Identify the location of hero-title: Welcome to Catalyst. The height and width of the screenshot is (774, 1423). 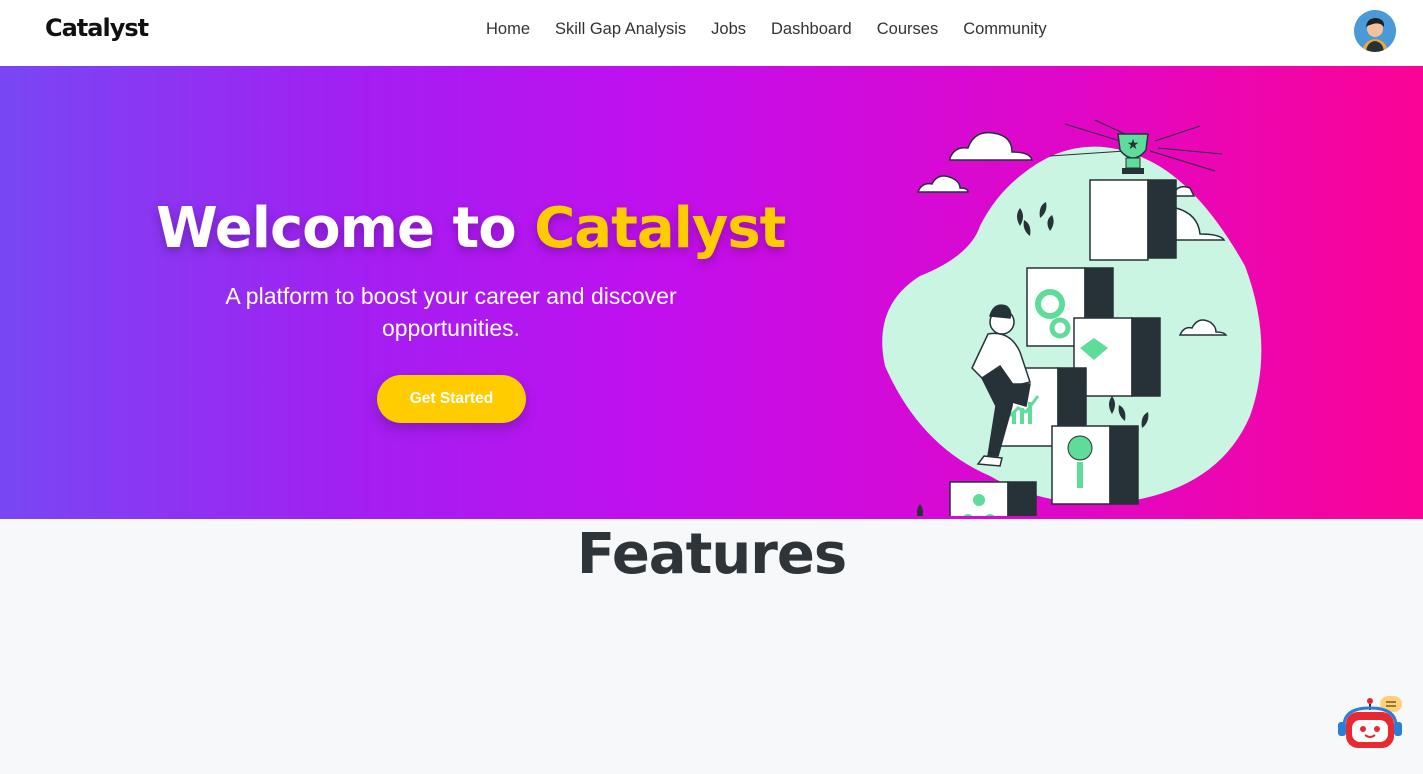
(471, 228).